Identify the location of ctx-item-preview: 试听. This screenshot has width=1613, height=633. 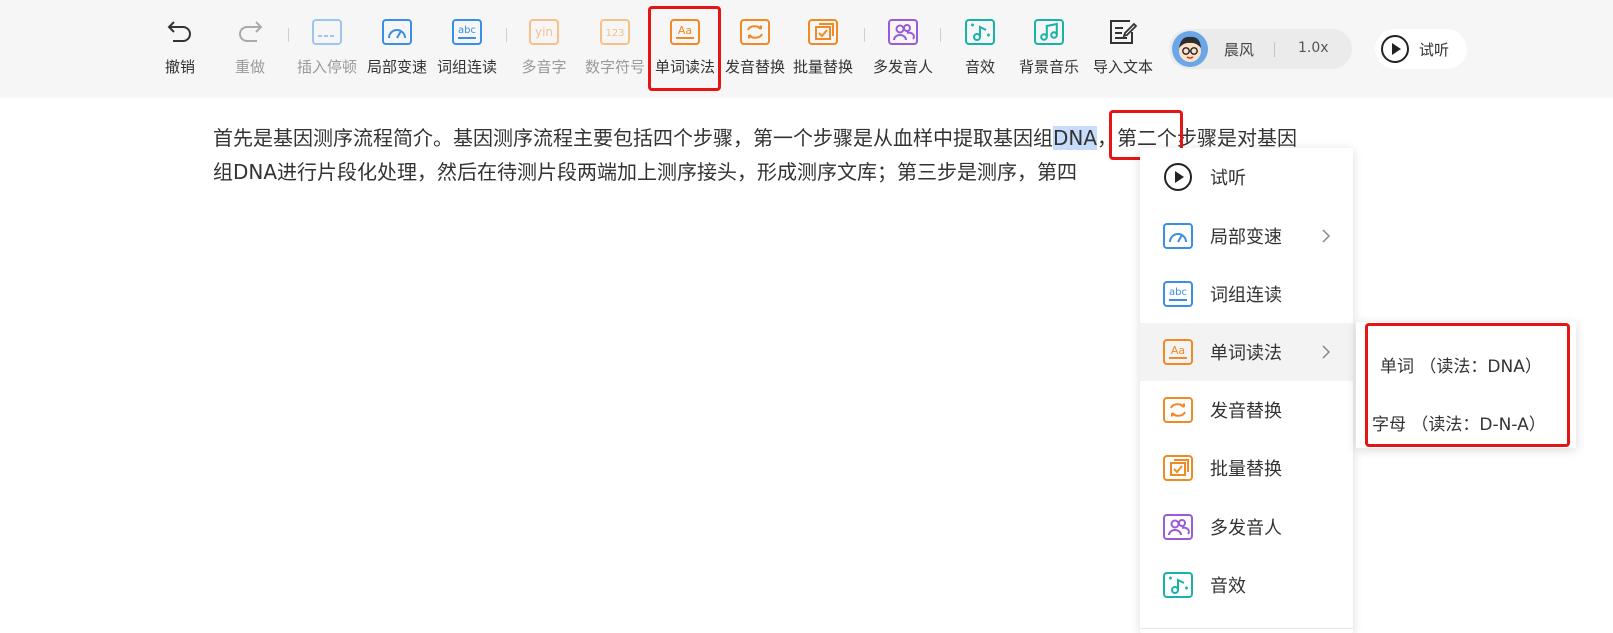
(1246, 177).